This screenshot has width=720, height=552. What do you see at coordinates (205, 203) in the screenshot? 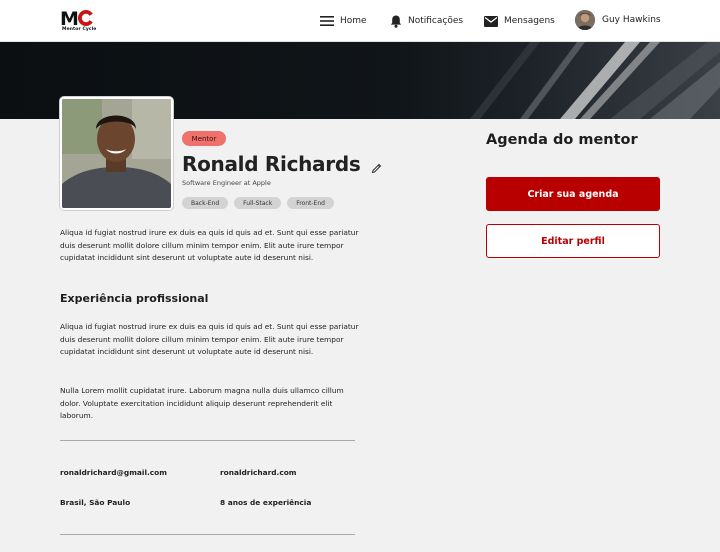
I see `tag-back-end: Back-End` at bounding box center [205, 203].